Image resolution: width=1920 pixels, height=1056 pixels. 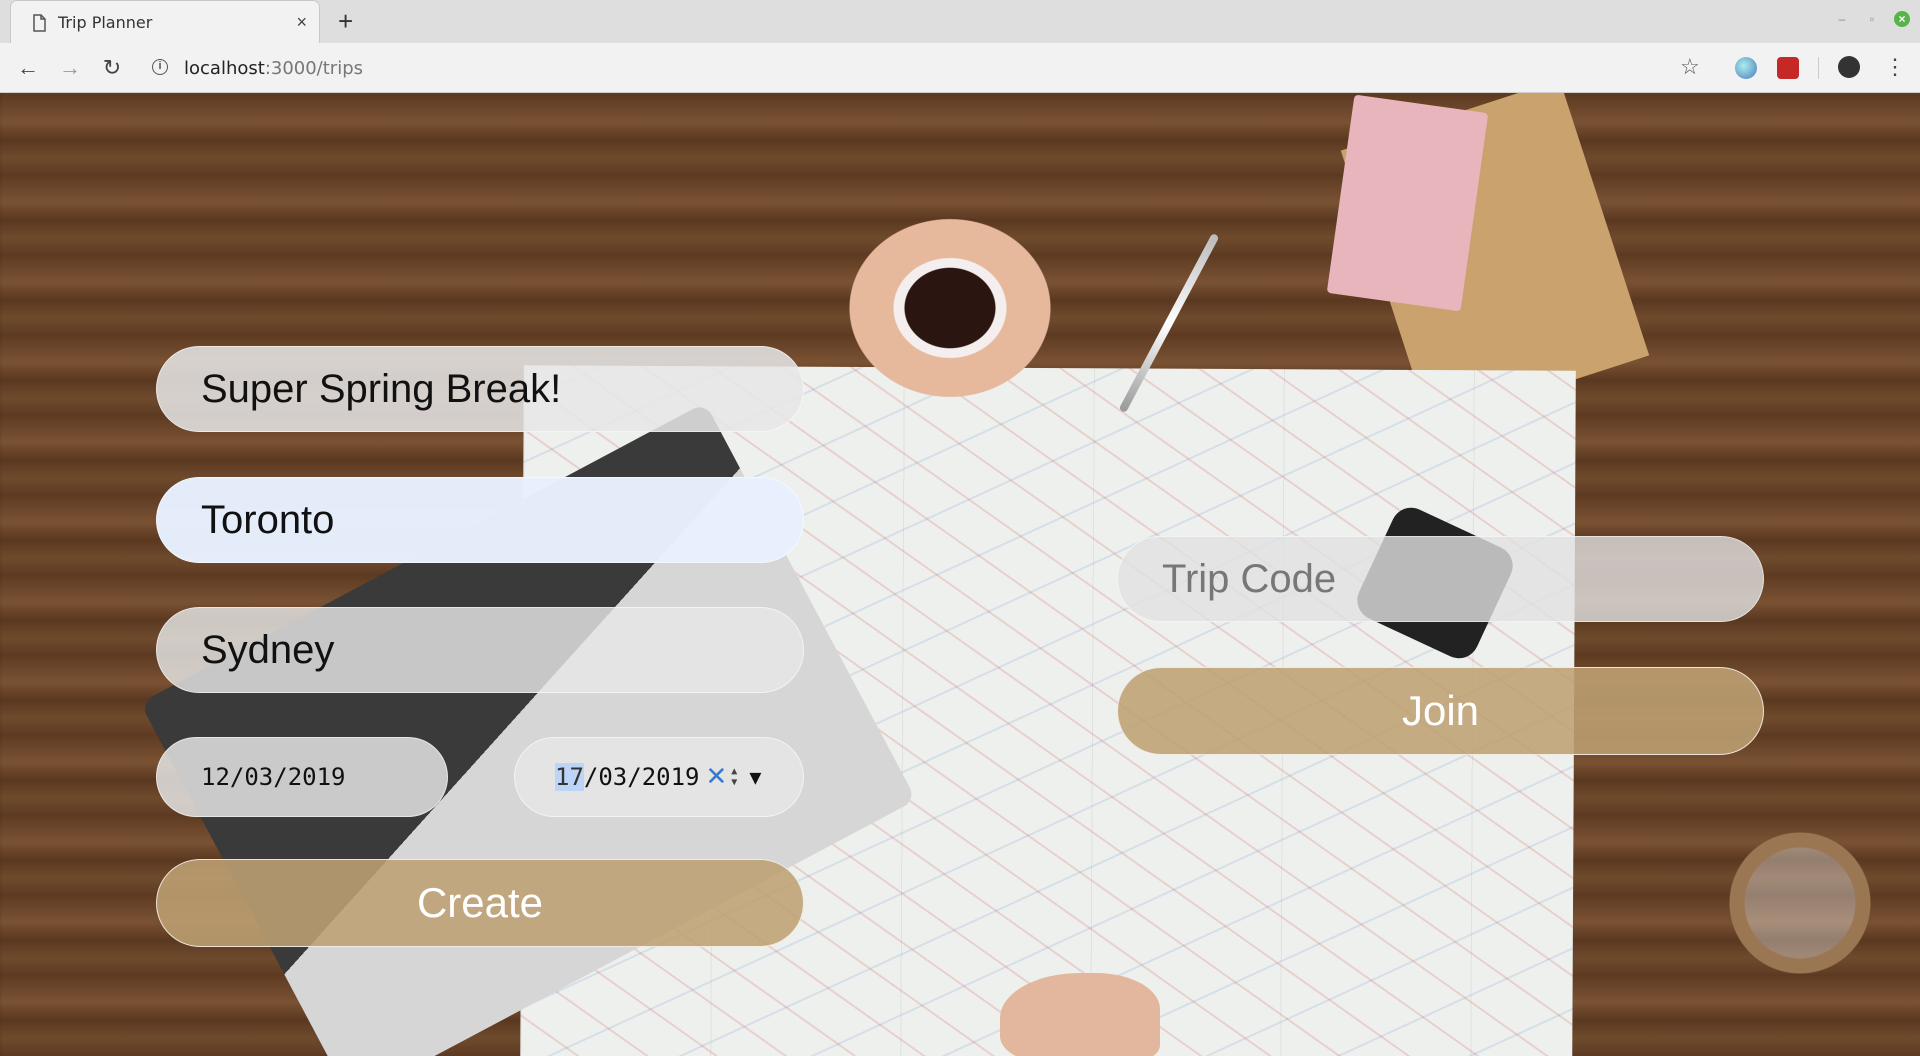 I want to click on restore-icon: ▫, so click(x=1872, y=19).